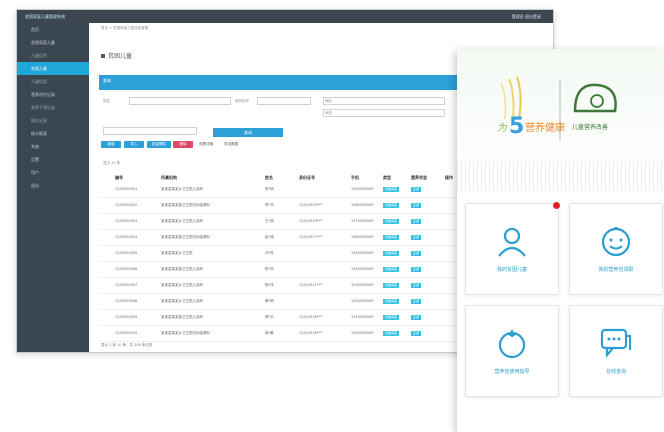 The width and height of the screenshot is (664, 432). I want to click on table-cell: 1340000000, so click(362, 269).